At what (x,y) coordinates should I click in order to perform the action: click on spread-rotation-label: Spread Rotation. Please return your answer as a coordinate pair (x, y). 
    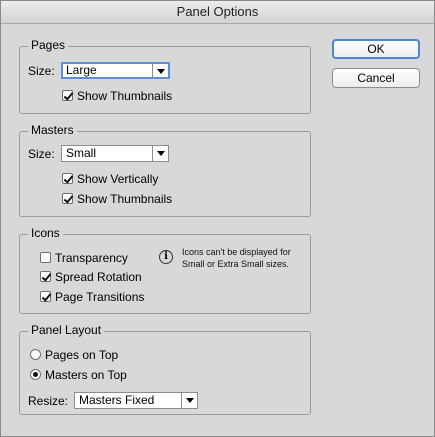
    Looking at the image, I should click on (98, 277).